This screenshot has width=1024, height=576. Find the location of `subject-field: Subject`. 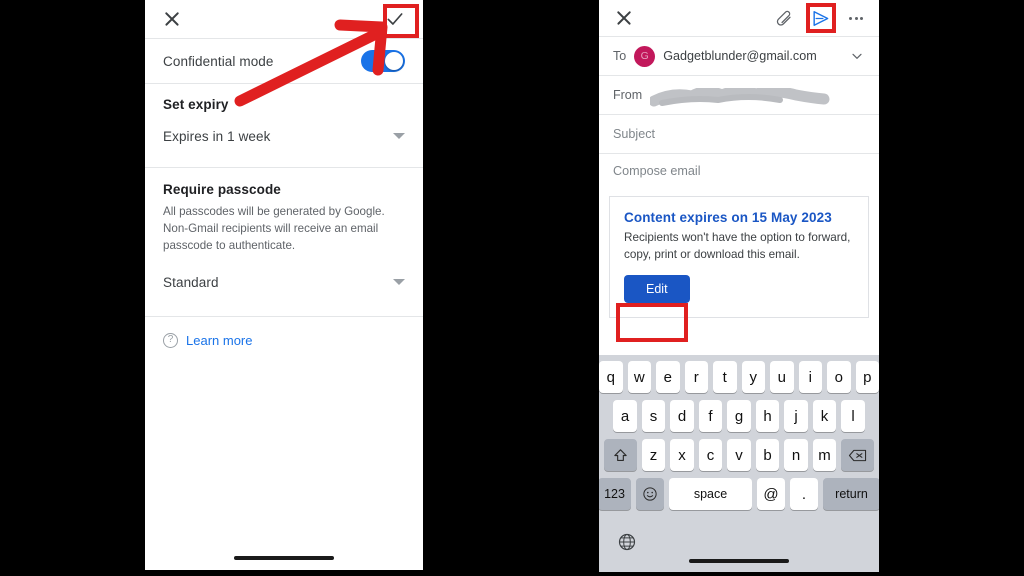

subject-field: Subject is located at coordinates (739, 134).